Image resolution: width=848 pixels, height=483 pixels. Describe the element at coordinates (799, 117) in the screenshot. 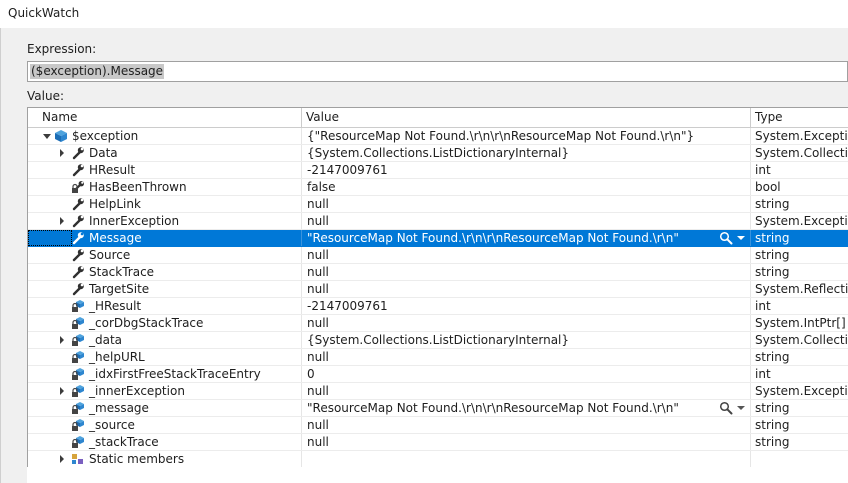

I see `column-header-type: Type` at that location.